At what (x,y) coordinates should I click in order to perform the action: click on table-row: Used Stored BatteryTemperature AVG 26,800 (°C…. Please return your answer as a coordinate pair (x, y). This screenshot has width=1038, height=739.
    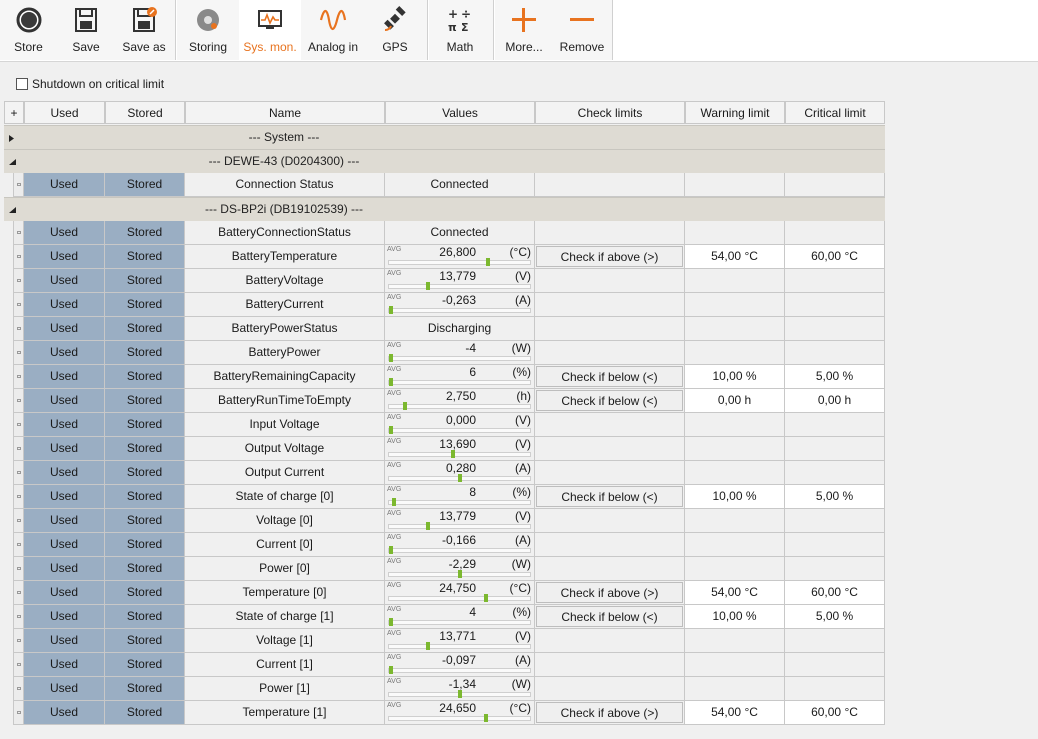
    Looking at the image, I should click on (444, 257).